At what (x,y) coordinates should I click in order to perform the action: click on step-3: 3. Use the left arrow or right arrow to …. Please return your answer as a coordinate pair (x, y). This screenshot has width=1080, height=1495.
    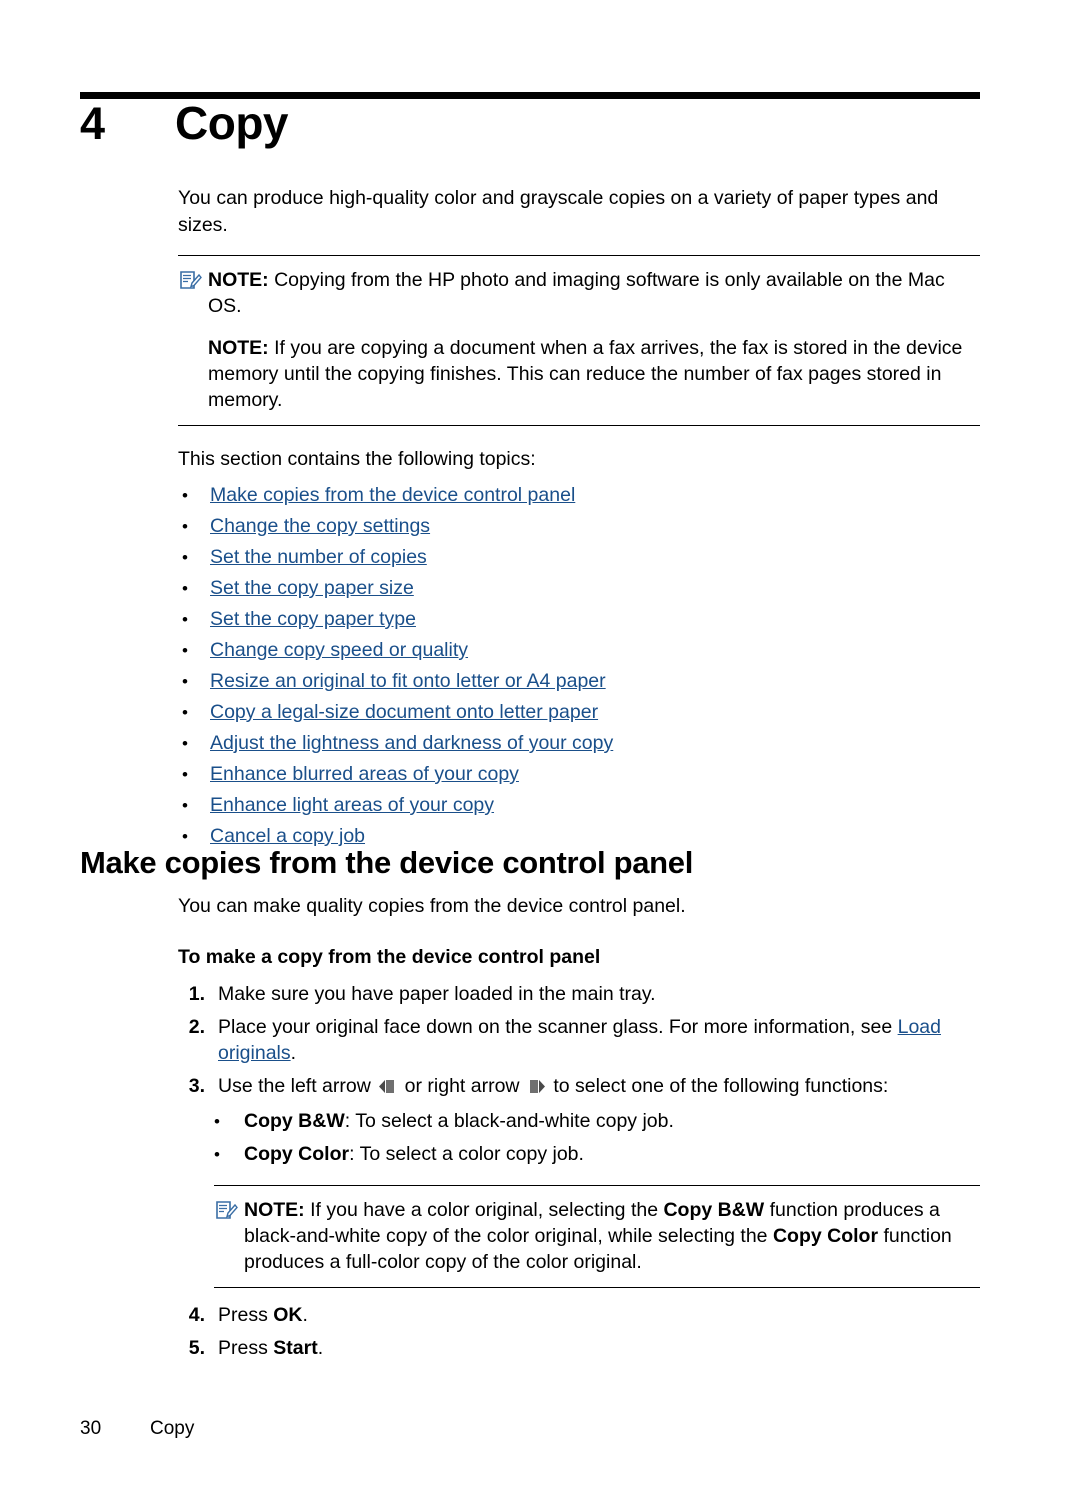
    Looking at the image, I should click on (579, 1086).